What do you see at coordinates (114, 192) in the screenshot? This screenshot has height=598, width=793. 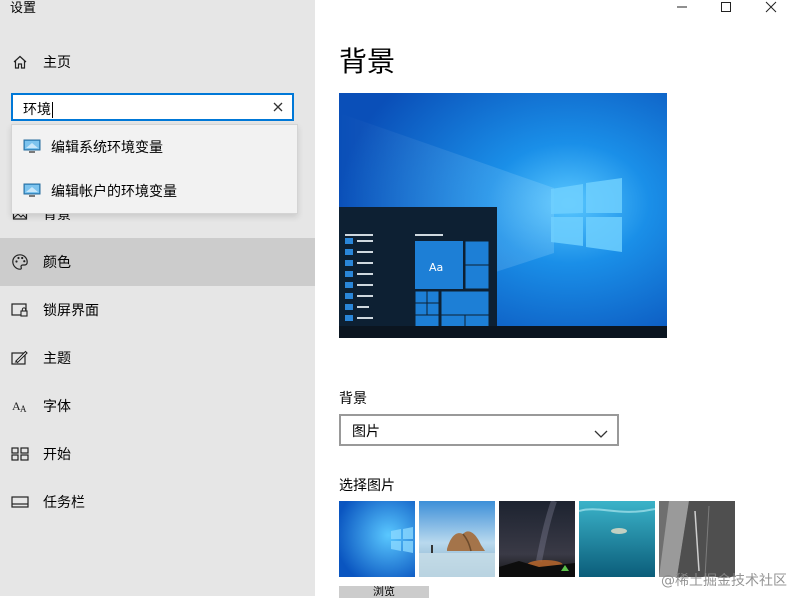 I see `suggestion-label: 编辑帐户的环境变量` at bounding box center [114, 192].